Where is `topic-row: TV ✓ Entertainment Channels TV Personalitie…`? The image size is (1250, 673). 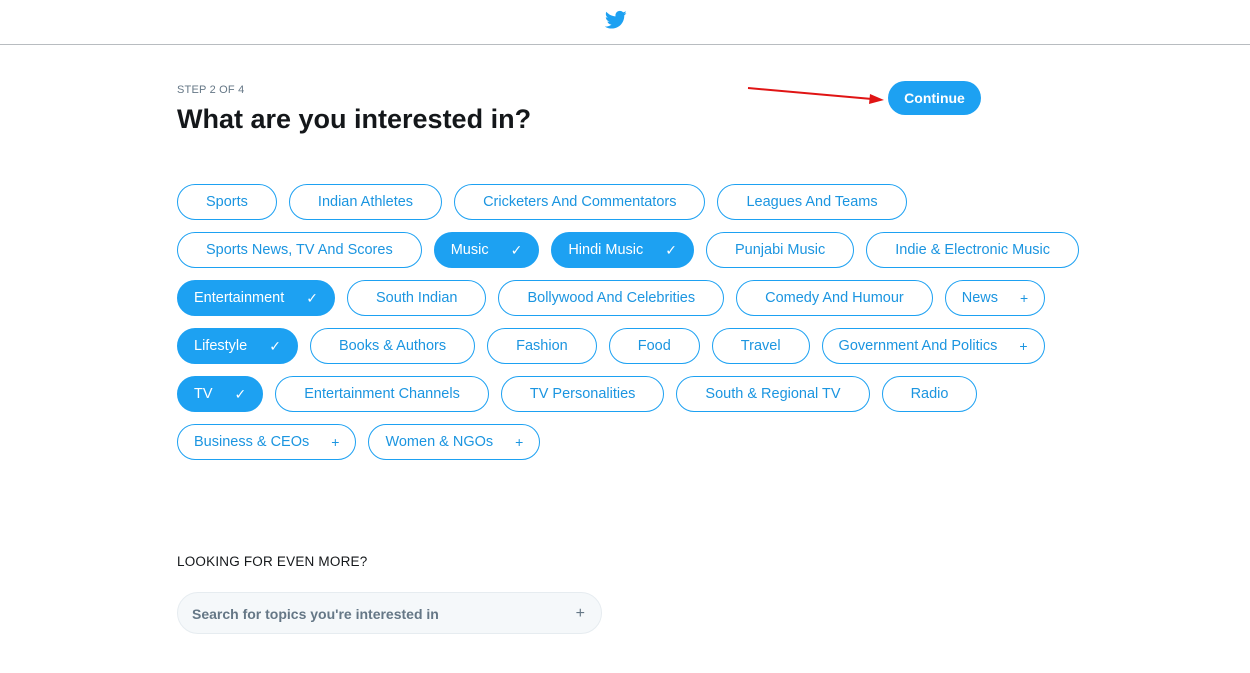
topic-row: TV ✓ Entertainment Channels TV Personalitie… is located at coordinates (617, 394).